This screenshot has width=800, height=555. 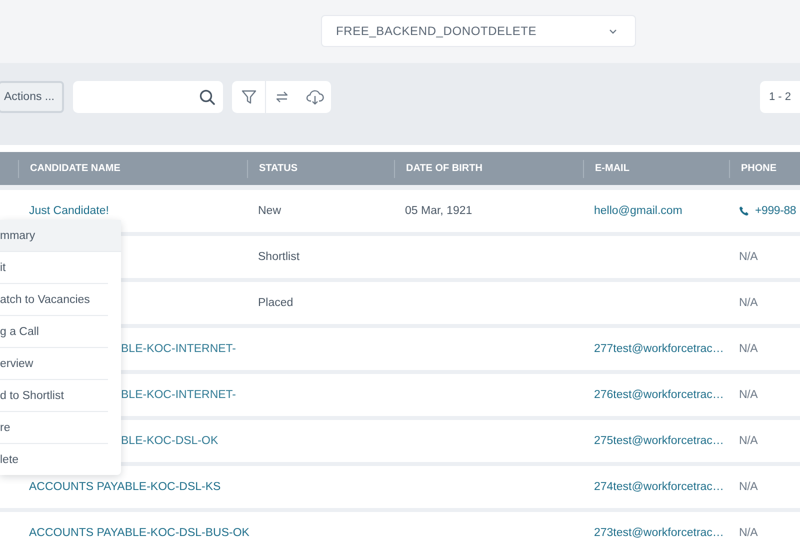 What do you see at coordinates (54, 364) in the screenshot?
I see `menu-item: erview` at bounding box center [54, 364].